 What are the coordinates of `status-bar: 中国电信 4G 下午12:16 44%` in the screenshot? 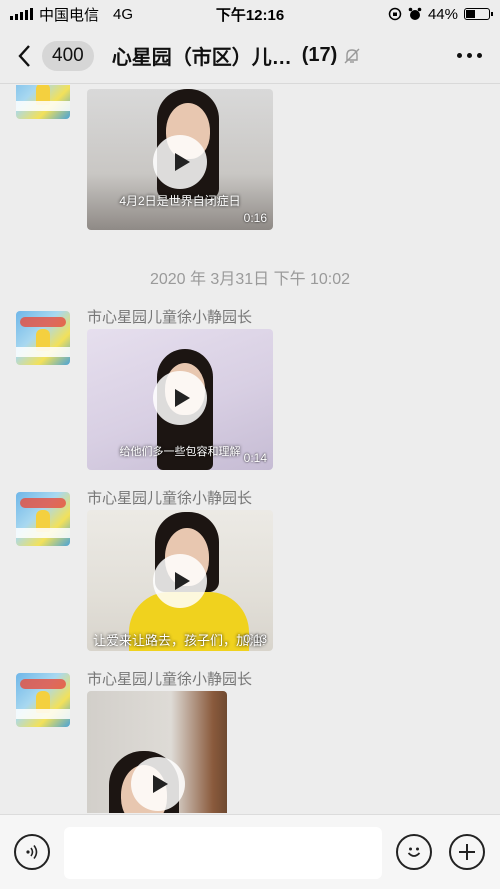 It's located at (250, 14).